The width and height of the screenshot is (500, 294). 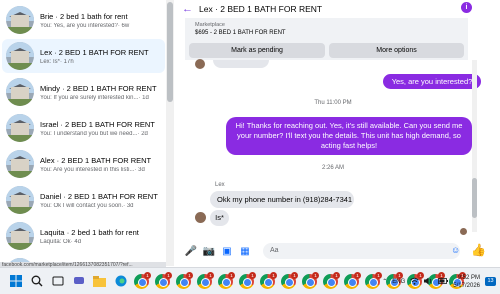 I want to click on outgoing-message: Yes, are you interested?, so click(x=432, y=81).